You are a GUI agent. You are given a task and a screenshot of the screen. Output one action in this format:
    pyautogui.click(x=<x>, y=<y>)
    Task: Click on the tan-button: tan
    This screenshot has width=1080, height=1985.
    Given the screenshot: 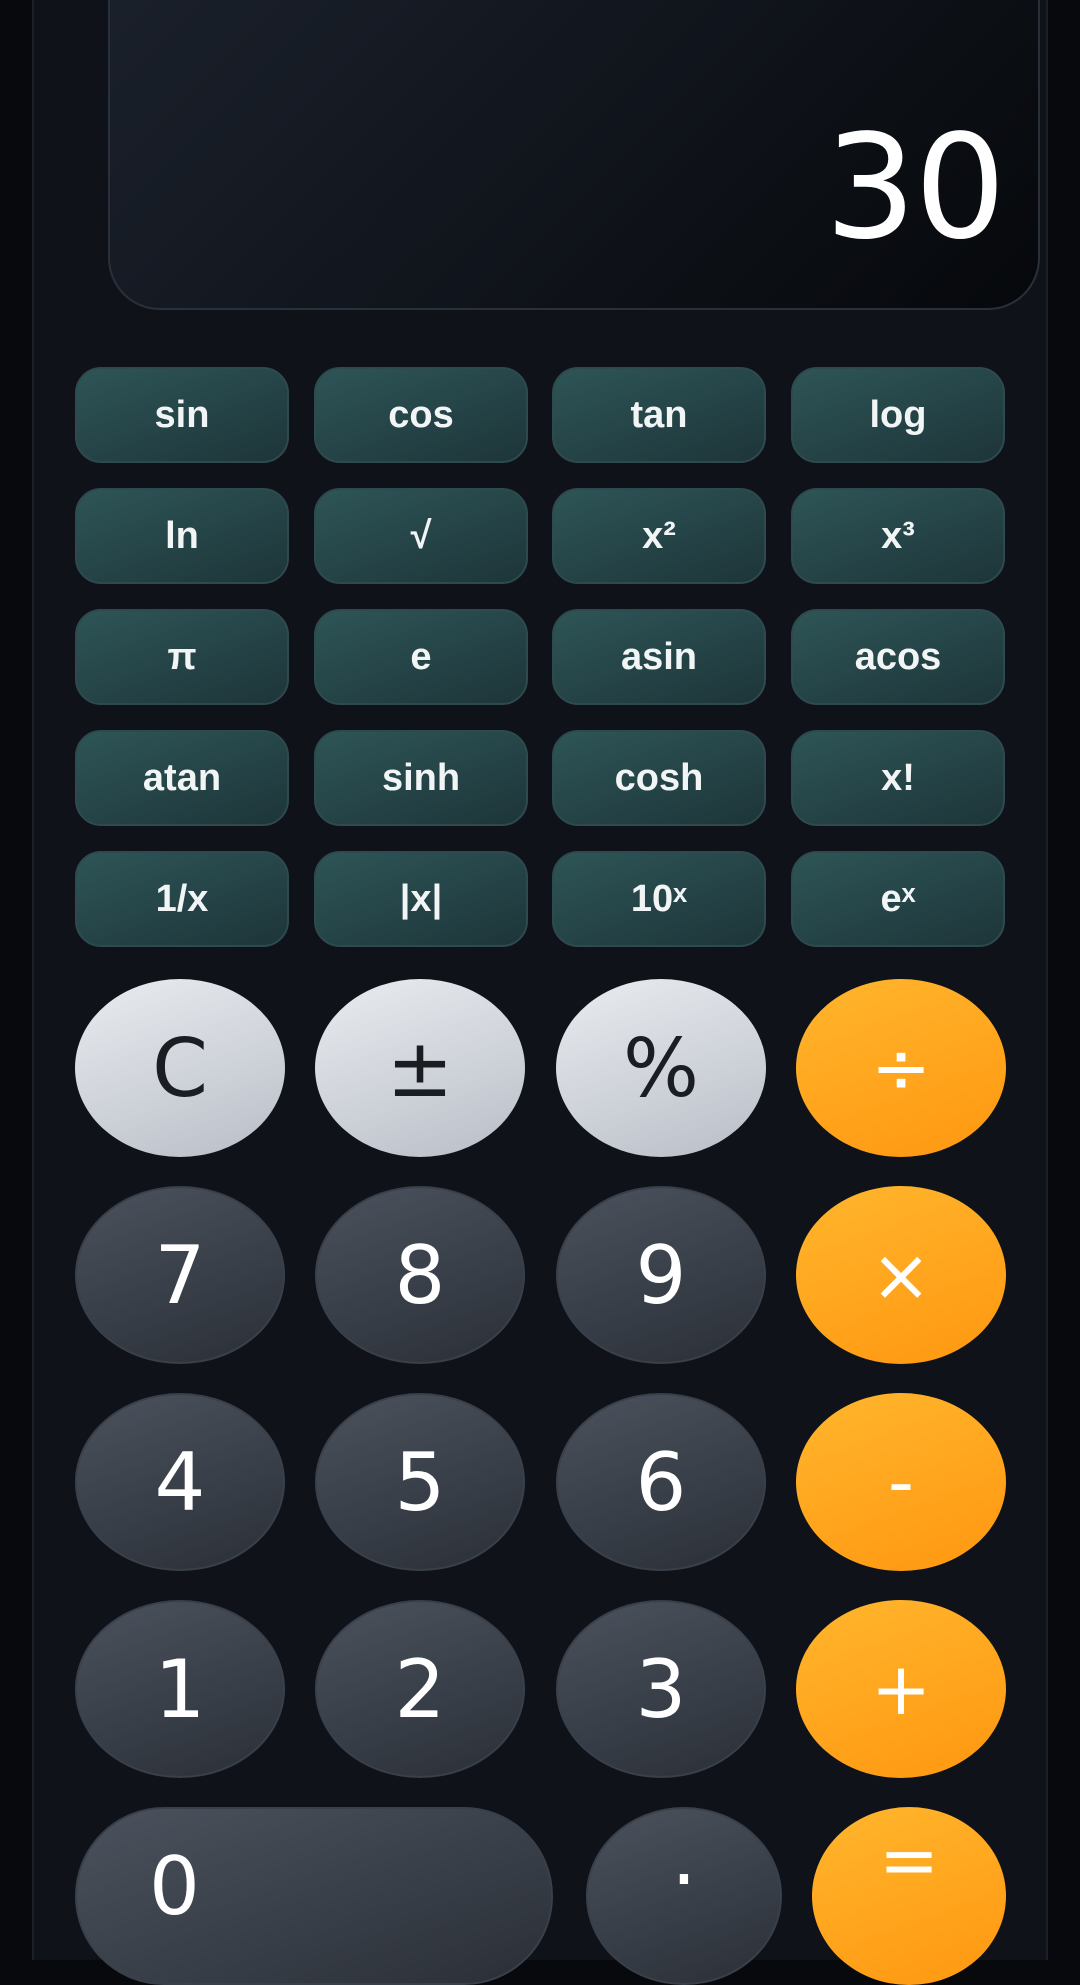 What is the action you would take?
    pyautogui.click(x=659, y=415)
    